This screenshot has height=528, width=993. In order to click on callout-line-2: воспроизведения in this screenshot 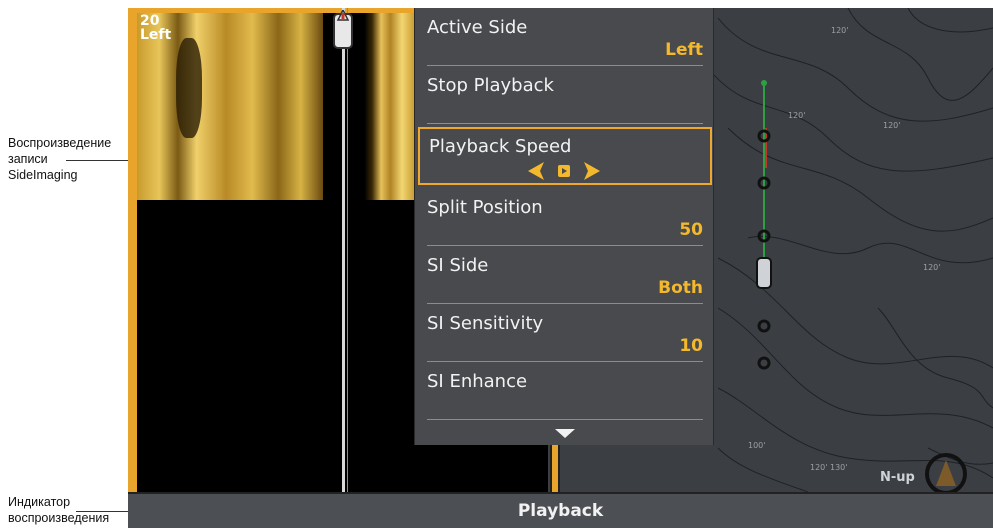, I will do `click(59, 518)`.